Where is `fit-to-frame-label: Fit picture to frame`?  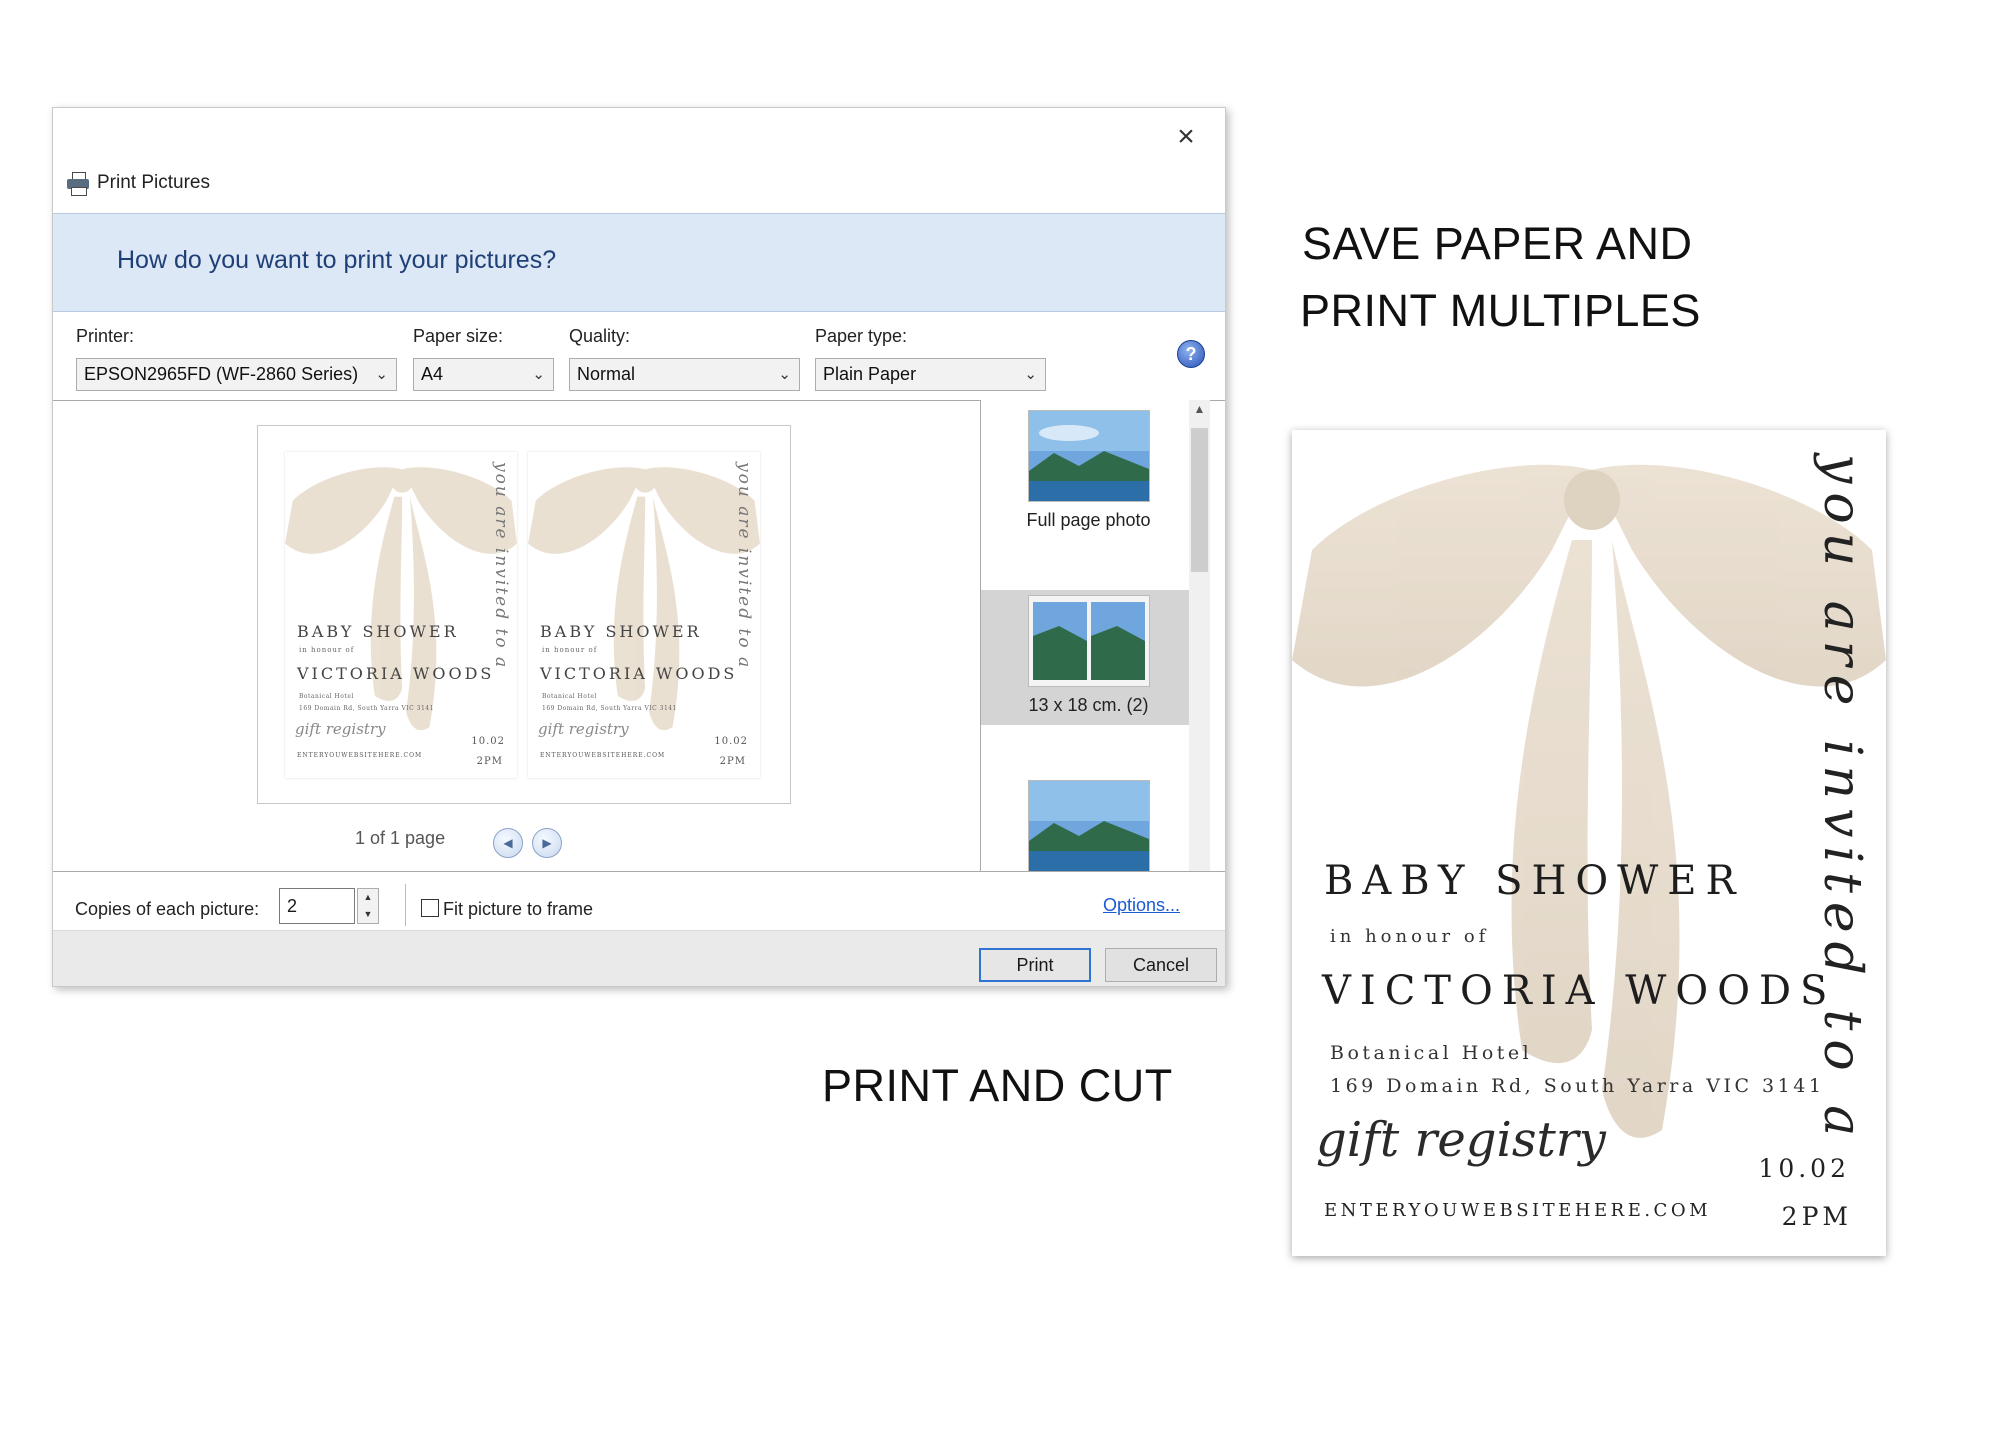
fit-to-frame-label: Fit picture to frame is located at coordinates (518, 909).